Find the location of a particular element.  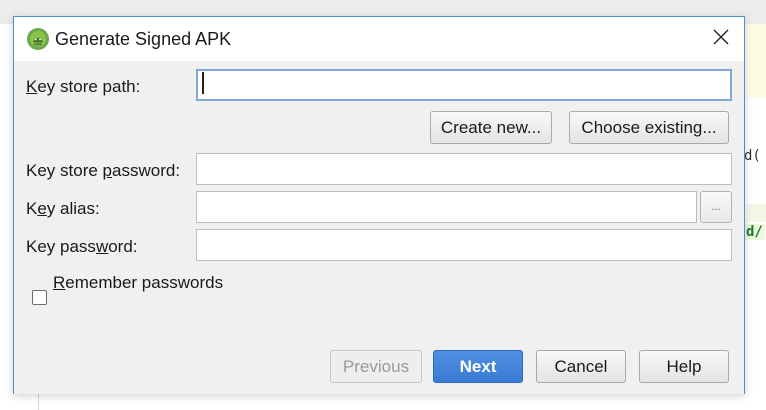

close-icon is located at coordinates (721, 39).